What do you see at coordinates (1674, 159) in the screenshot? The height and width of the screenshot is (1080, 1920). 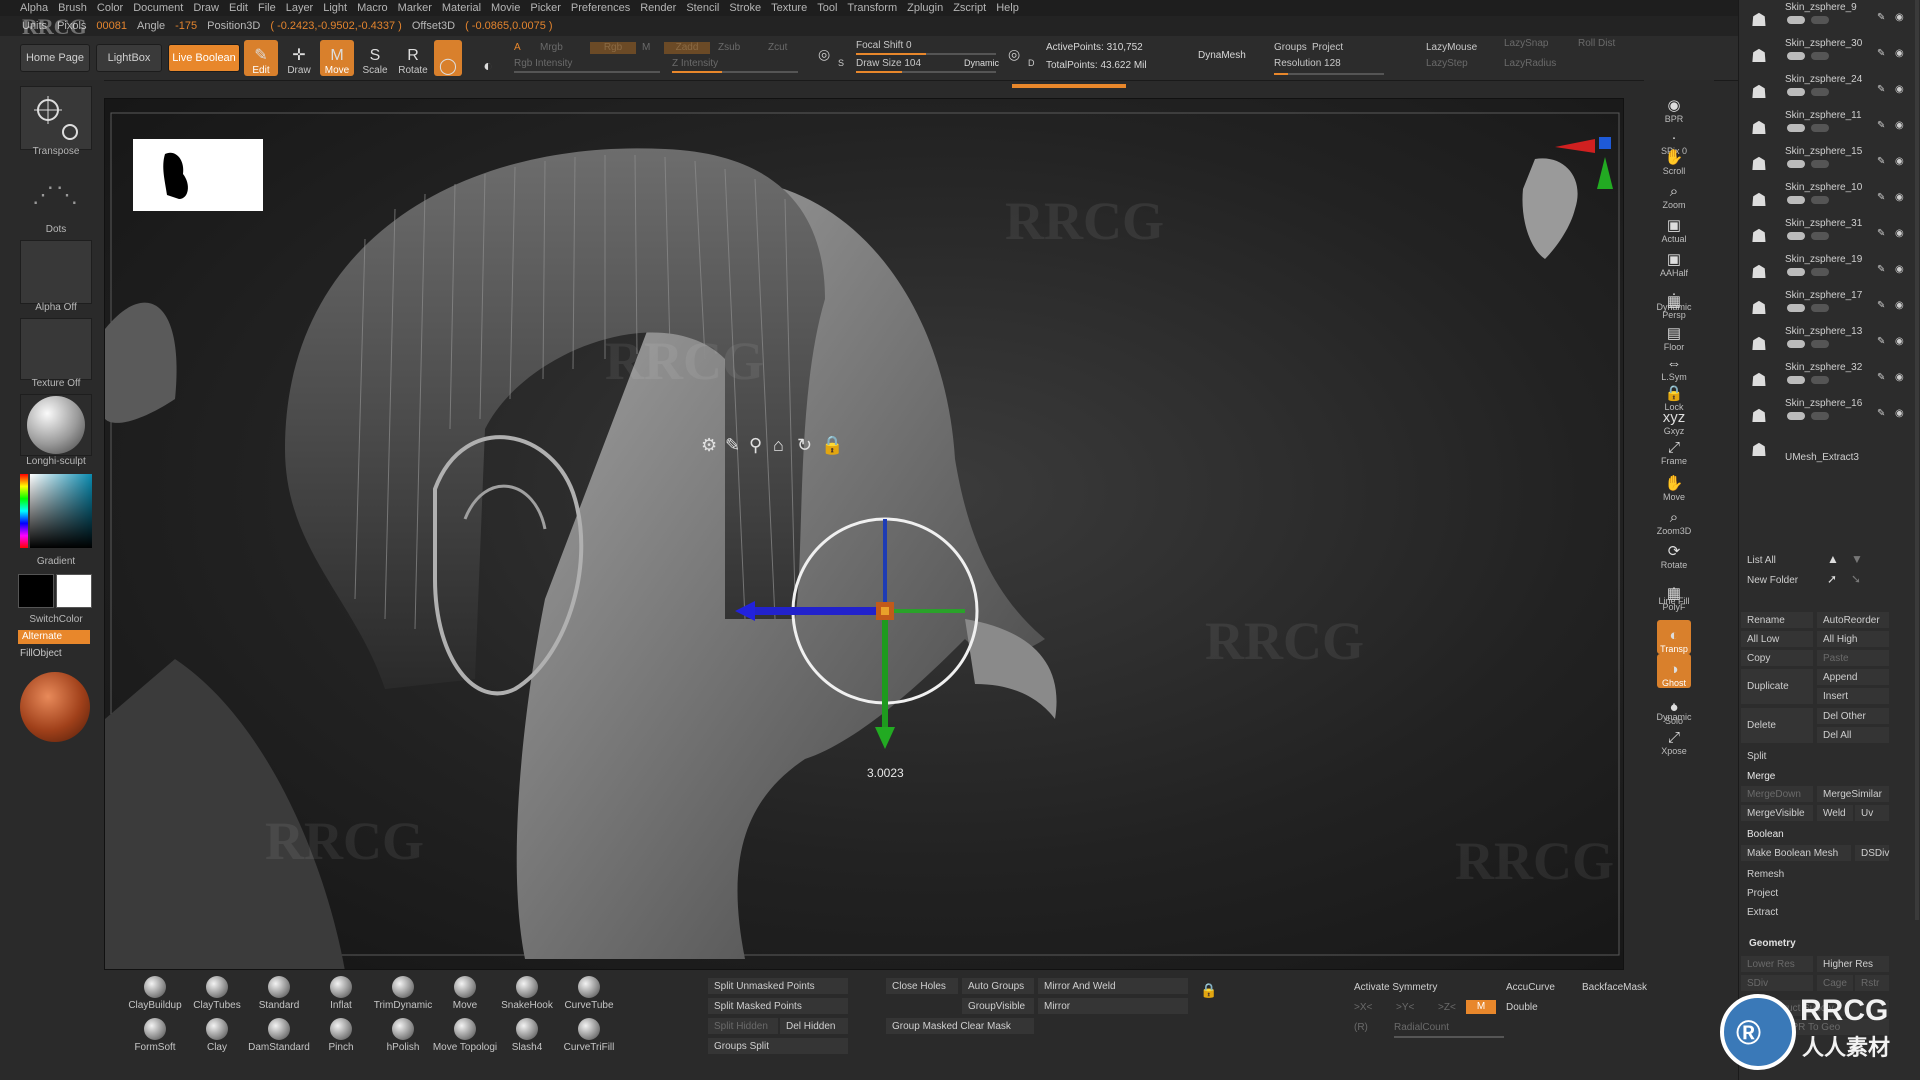 I see `right-shelf-scroll-button: ✋ Scroll` at bounding box center [1674, 159].